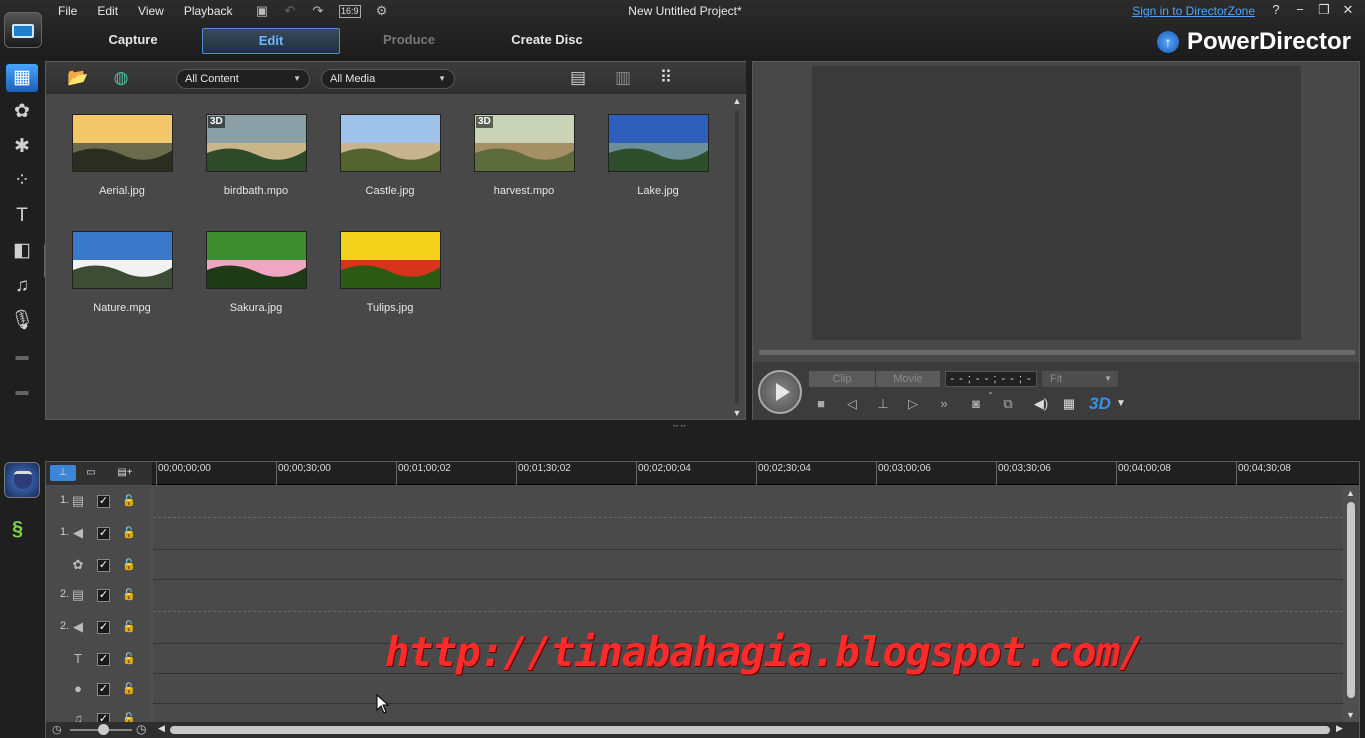 The height and width of the screenshot is (738, 1365). Describe the element at coordinates (78, 78) in the screenshot. I see `import-folder-icon: 📂` at that location.